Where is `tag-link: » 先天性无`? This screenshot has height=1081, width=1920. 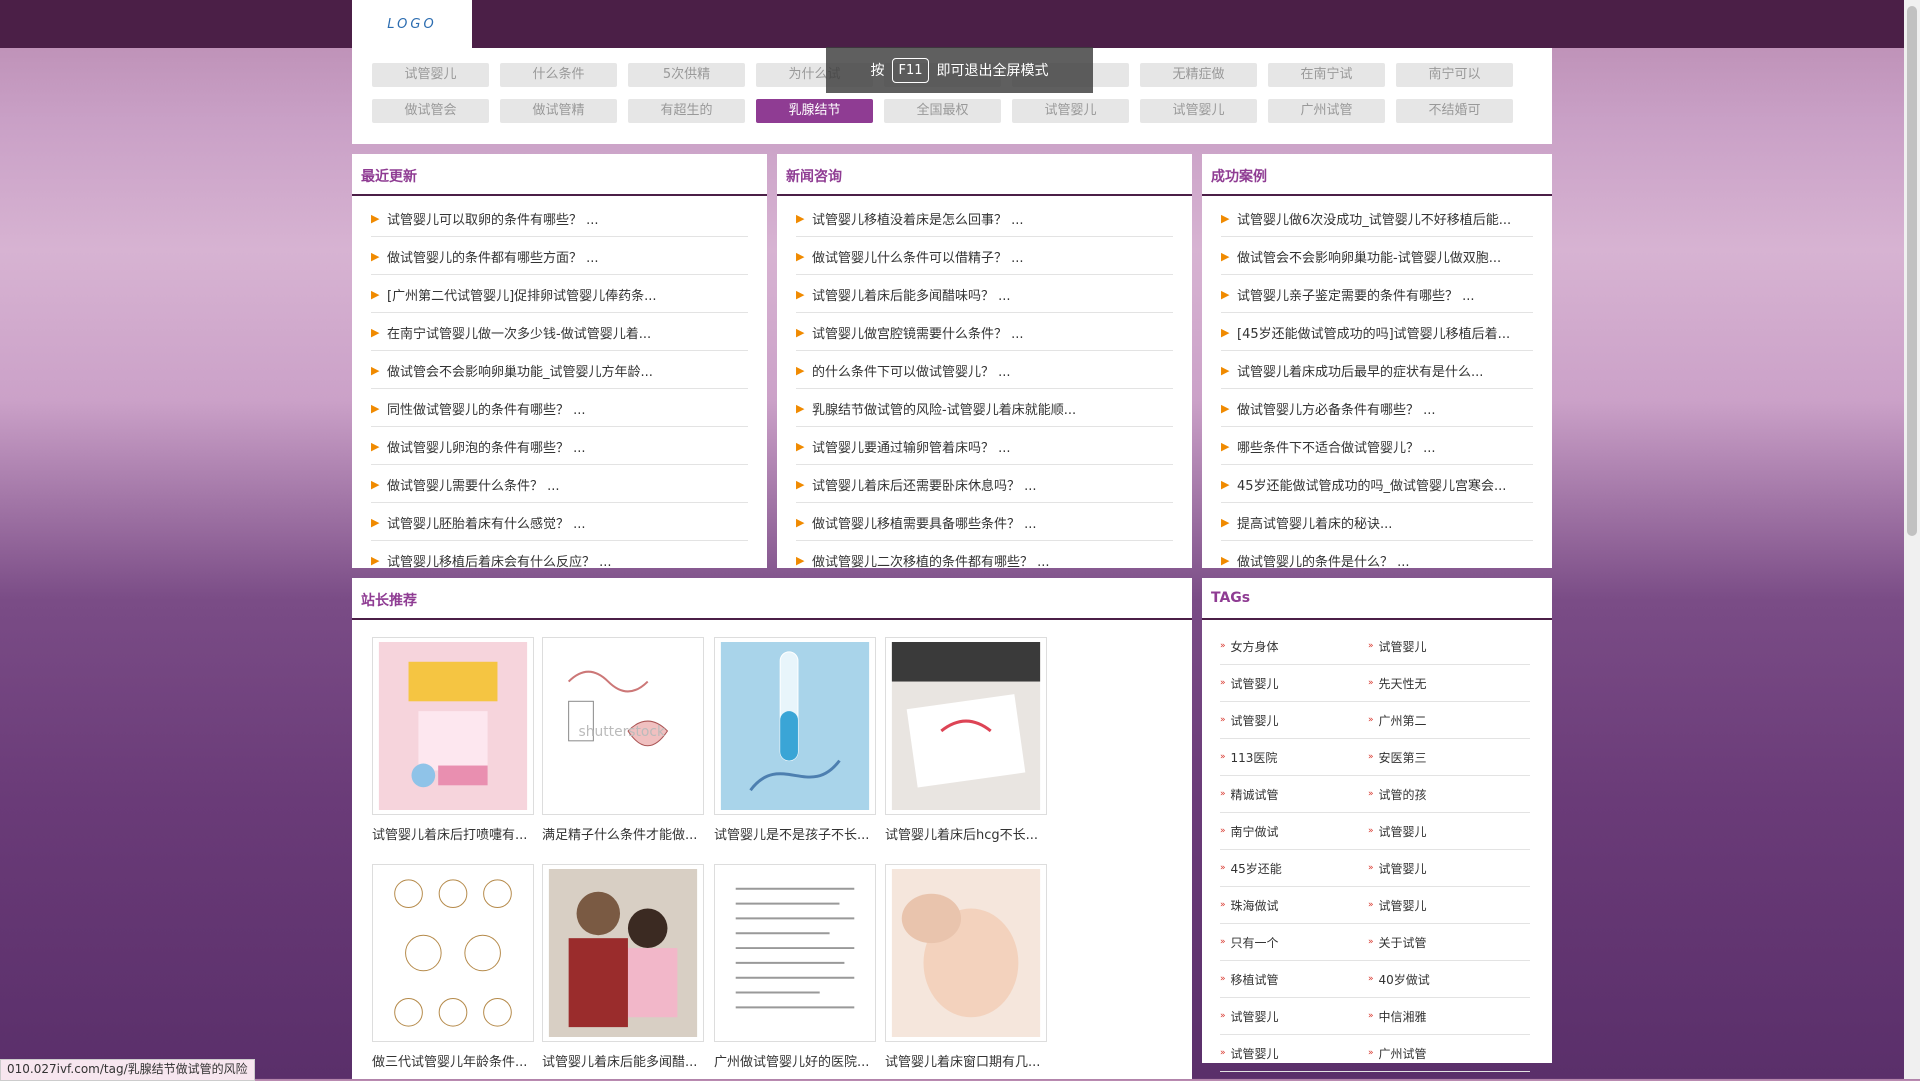 tag-link: » 先天性无 is located at coordinates (1442, 683).